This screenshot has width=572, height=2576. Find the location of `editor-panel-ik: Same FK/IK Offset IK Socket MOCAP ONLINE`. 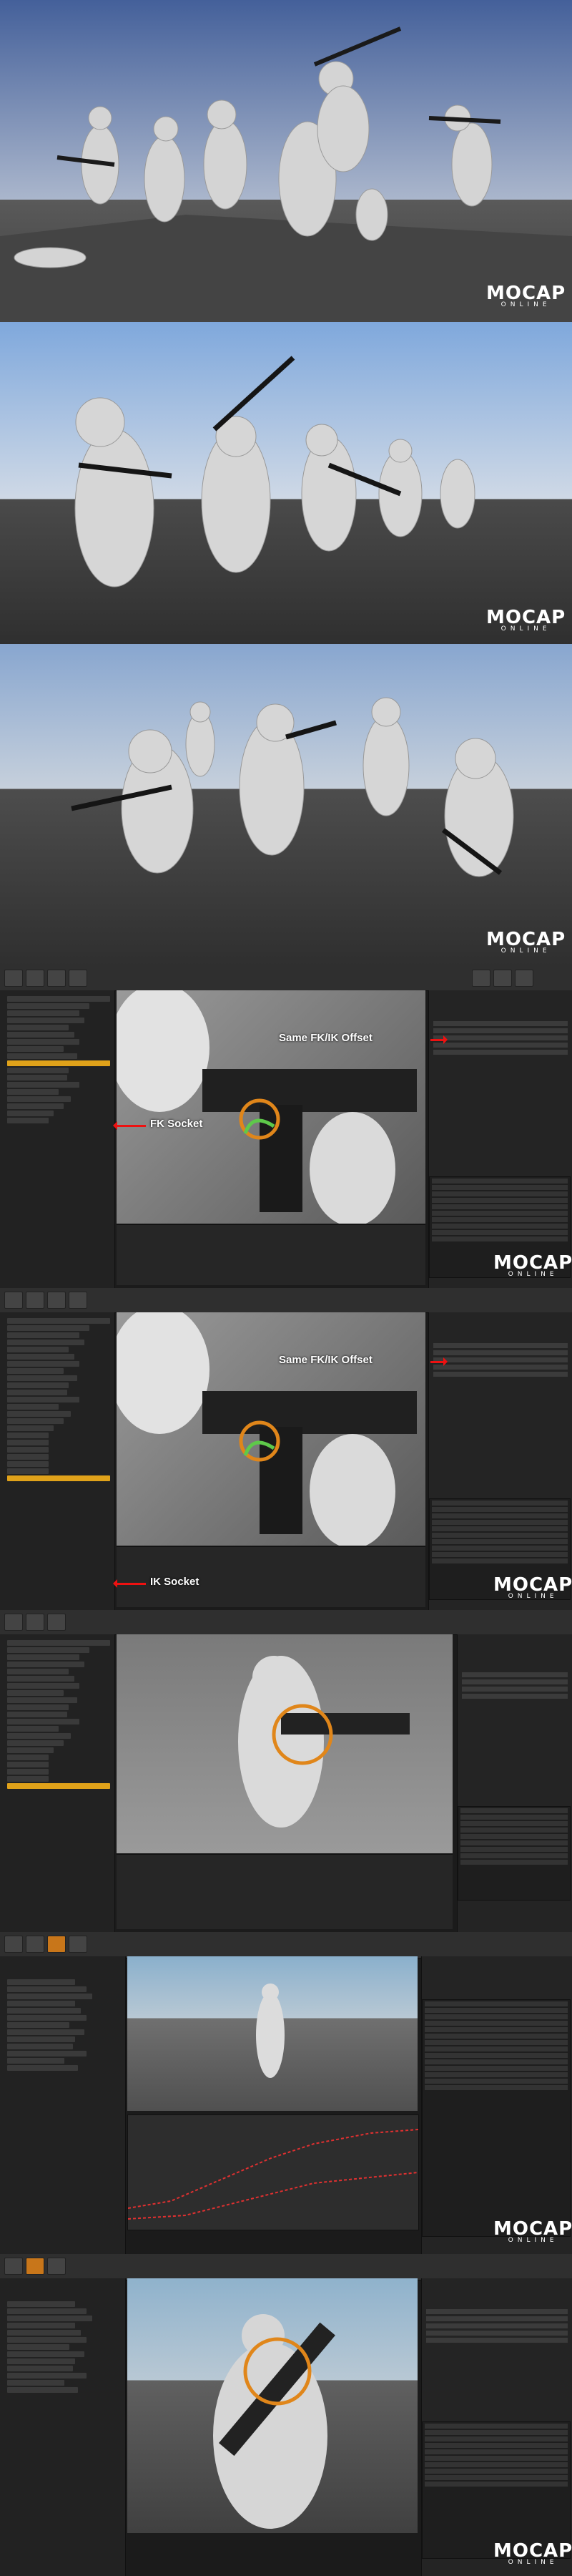

editor-panel-ik: Same FK/IK Offset IK Socket MOCAP ONLINE is located at coordinates (286, 1449).